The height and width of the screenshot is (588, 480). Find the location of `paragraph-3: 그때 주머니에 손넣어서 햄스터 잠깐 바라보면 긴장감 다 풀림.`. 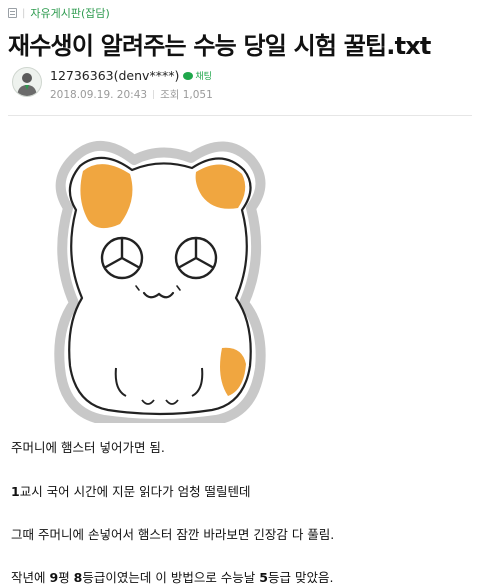

paragraph-3: 그때 주머니에 손넣어서 햄스터 잠깐 바라보면 긴장감 다 풀림. is located at coordinates (173, 534).